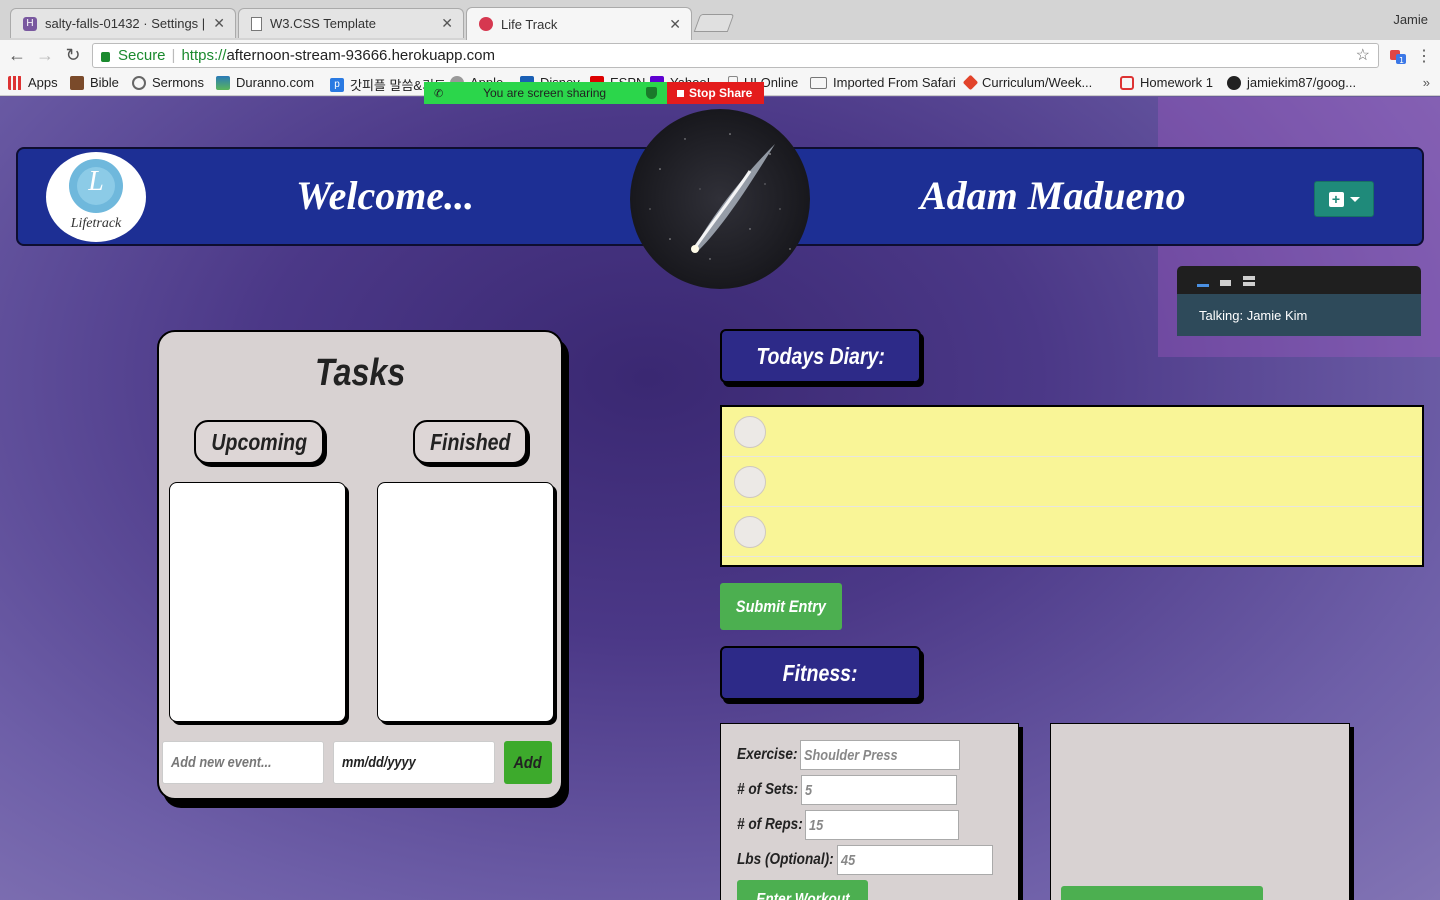  Describe the element at coordinates (1234, 82) in the screenshot. I see `github-icon` at that location.